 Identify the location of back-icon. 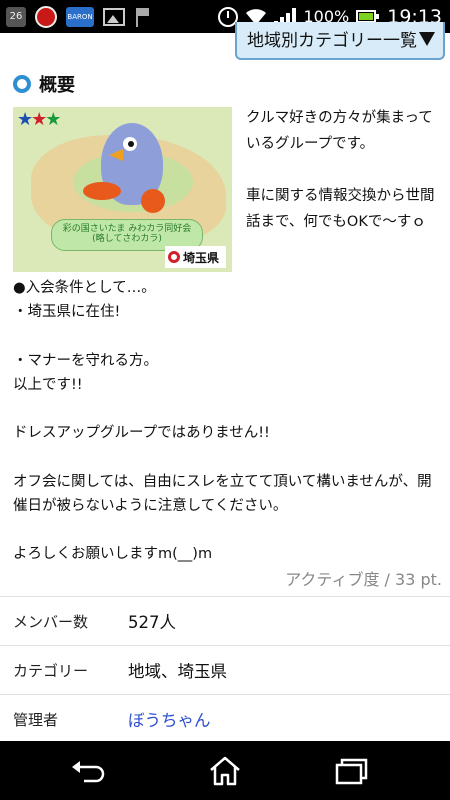
(88, 771).